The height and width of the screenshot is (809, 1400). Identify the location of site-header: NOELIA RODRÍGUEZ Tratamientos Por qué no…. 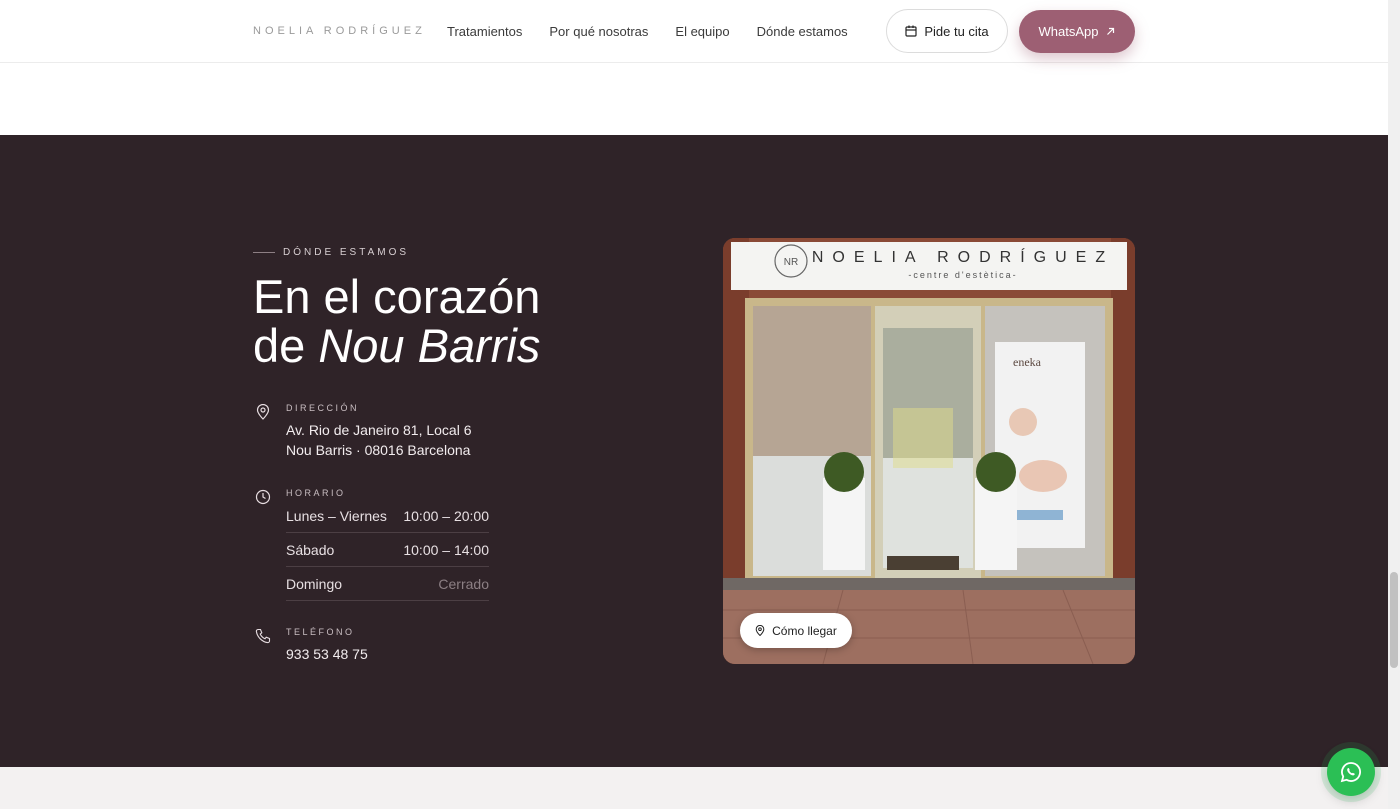
(694, 31).